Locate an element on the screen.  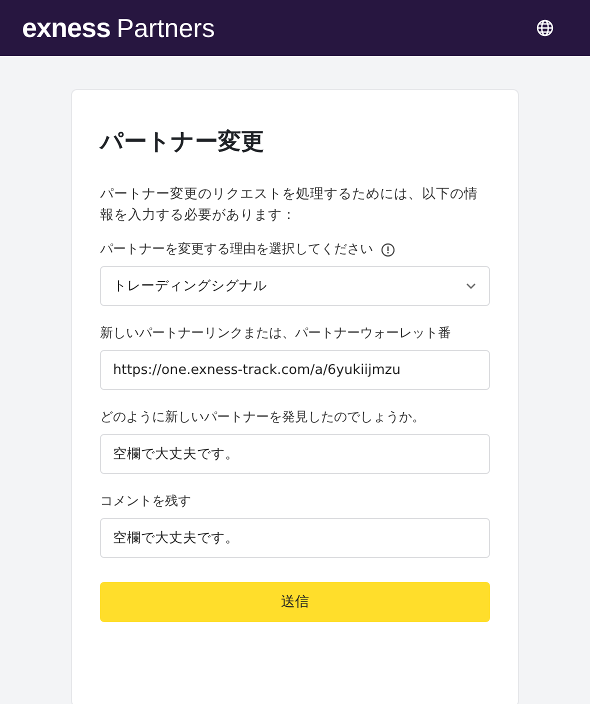
page-title: パートナー変更 is located at coordinates (182, 142).